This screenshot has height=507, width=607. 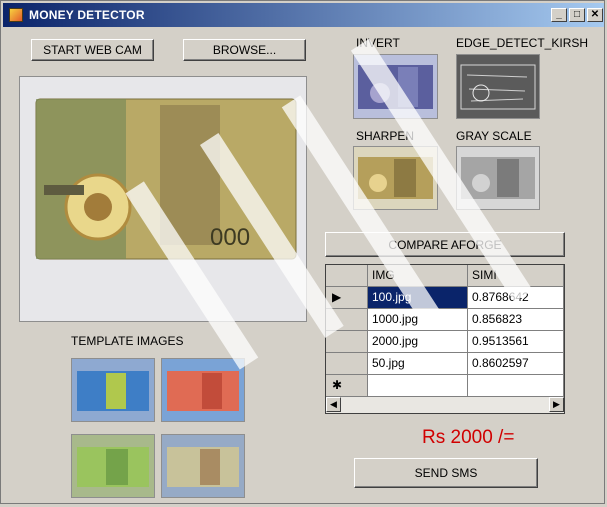 What do you see at coordinates (418, 320) in the screenshot?
I see `img-cell: 1000.jpg` at bounding box center [418, 320].